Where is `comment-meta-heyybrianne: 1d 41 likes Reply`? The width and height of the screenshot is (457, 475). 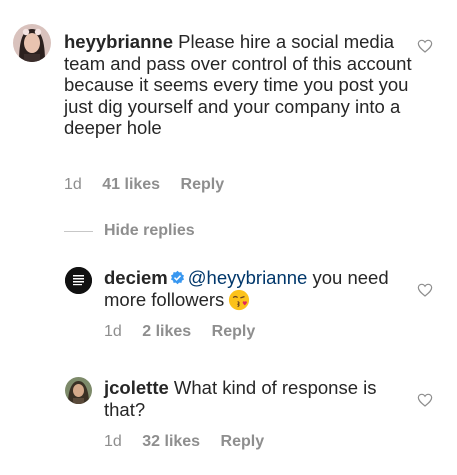
comment-meta-heyybrianne: 1d 41 likes Reply is located at coordinates (152, 185).